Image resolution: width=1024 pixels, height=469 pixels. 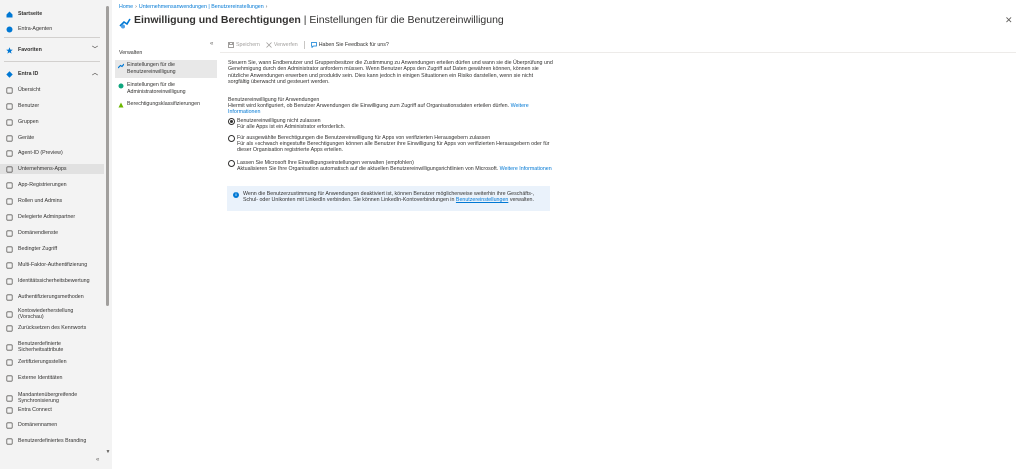 I want to click on nav-item-authentifizierungsmethoden: Authentifizierungsmethoden, so click(x=52, y=297).